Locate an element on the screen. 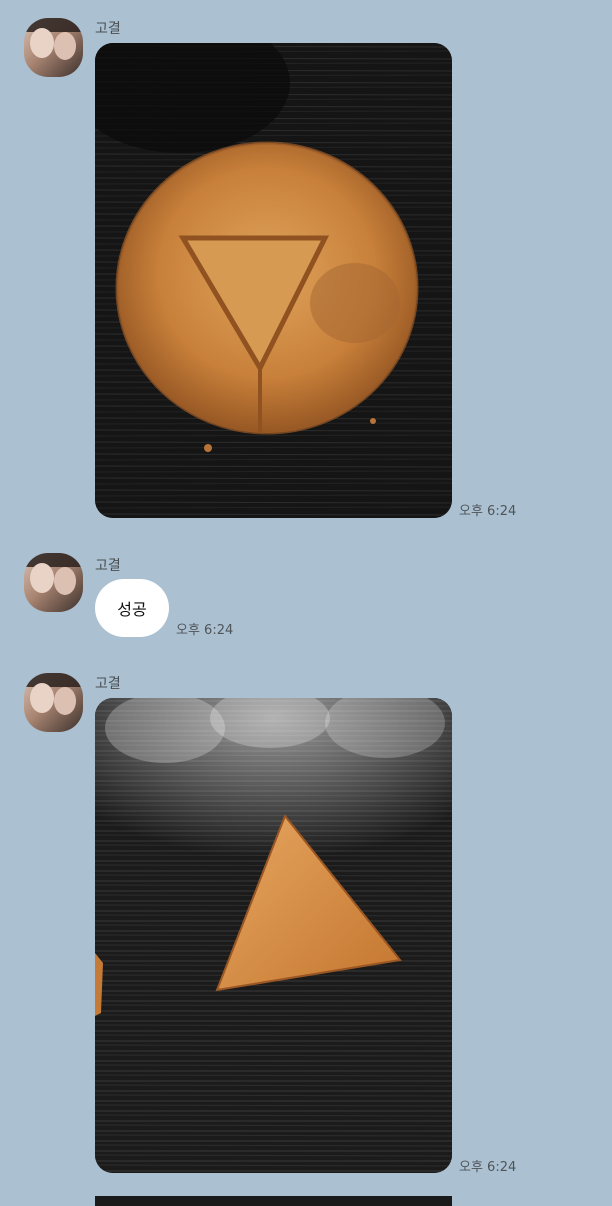 The width and height of the screenshot is (612, 1206). text-message-bubble: 성공 is located at coordinates (132, 608).